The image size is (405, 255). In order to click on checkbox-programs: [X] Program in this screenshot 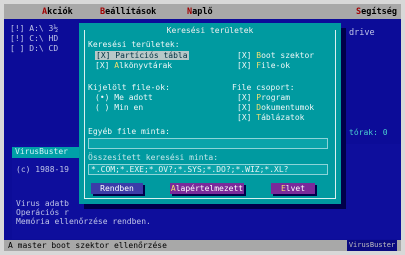, I will do `click(263, 98)`.